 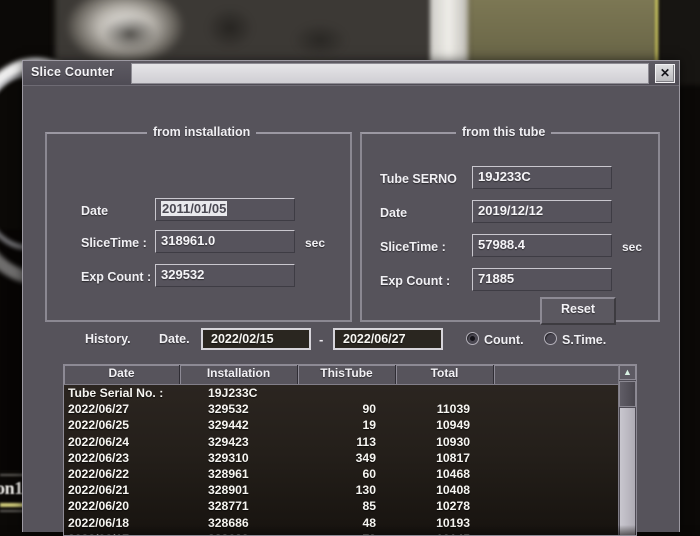 I want to click on cell-total: 10193, so click(x=453, y=522).